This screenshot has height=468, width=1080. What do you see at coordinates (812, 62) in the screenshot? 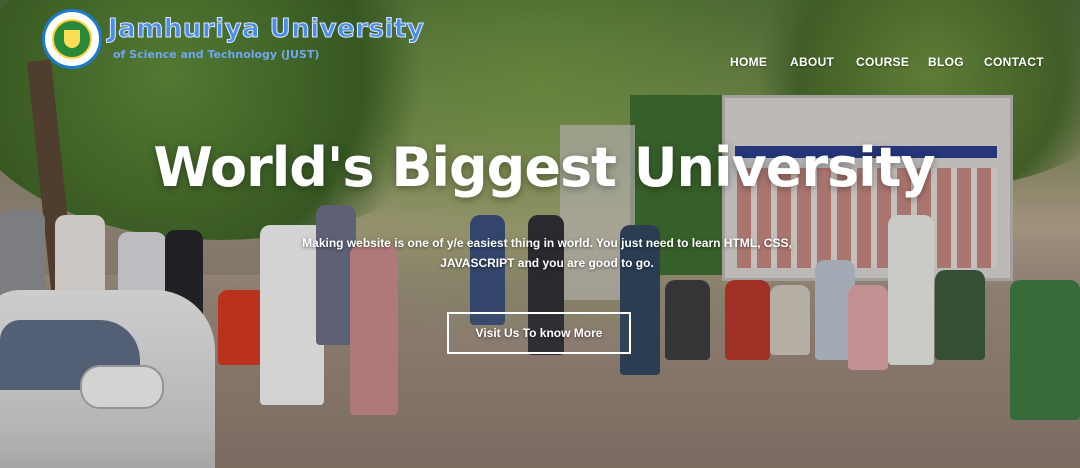
I see `nav-about: ABOUT` at bounding box center [812, 62].